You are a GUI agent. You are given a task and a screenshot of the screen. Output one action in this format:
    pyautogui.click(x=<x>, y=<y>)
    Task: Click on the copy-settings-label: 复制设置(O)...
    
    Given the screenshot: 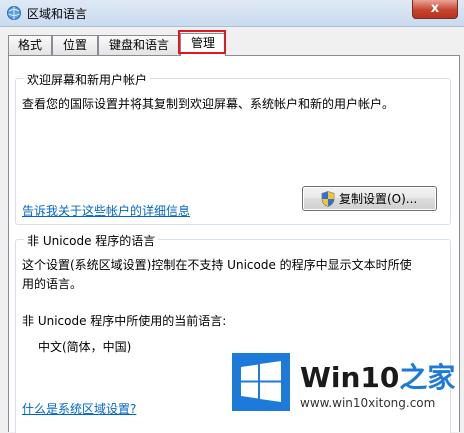 What is the action you would take?
    pyautogui.click(x=378, y=199)
    